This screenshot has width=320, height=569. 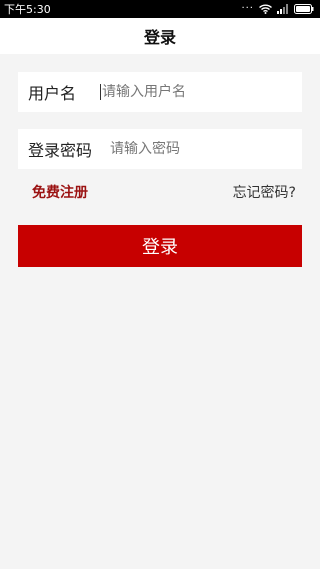 What do you see at coordinates (304, 9) in the screenshot?
I see `battery-icon` at bounding box center [304, 9].